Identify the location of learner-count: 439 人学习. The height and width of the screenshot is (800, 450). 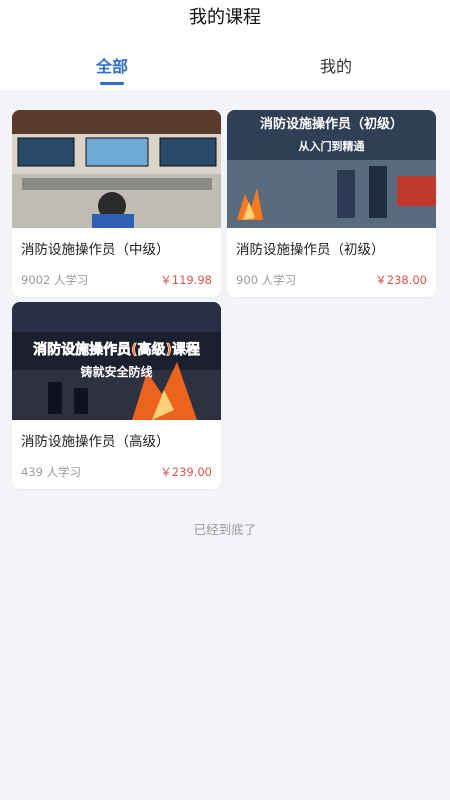
(51, 472).